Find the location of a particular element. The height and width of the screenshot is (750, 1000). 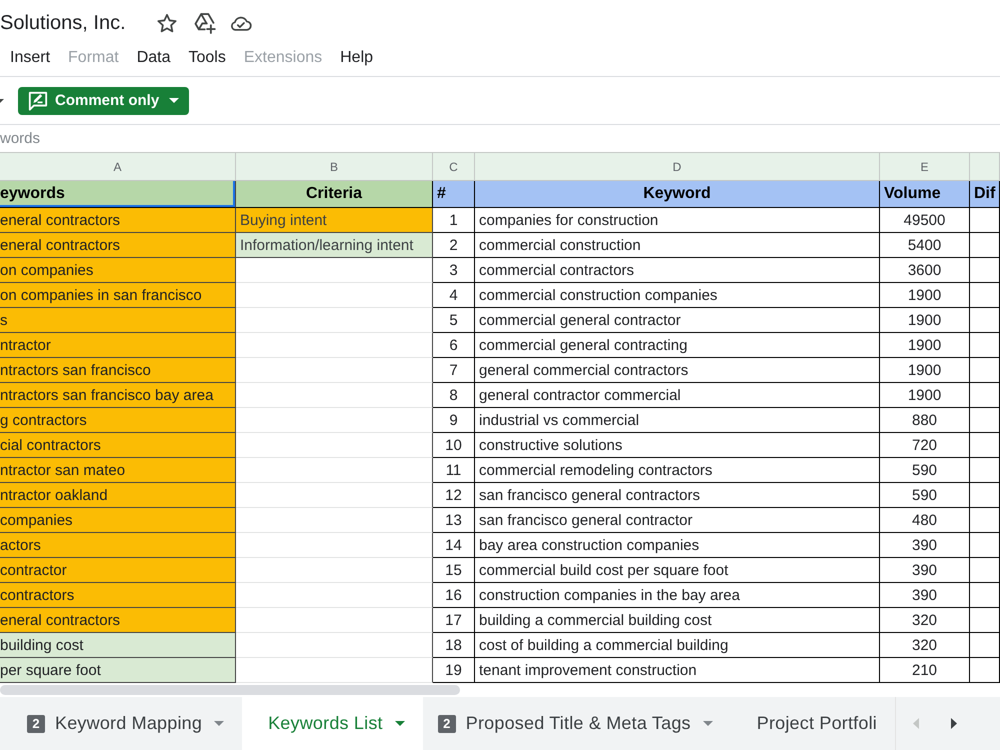

cloud-check-icon is located at coordinates (241, 23).